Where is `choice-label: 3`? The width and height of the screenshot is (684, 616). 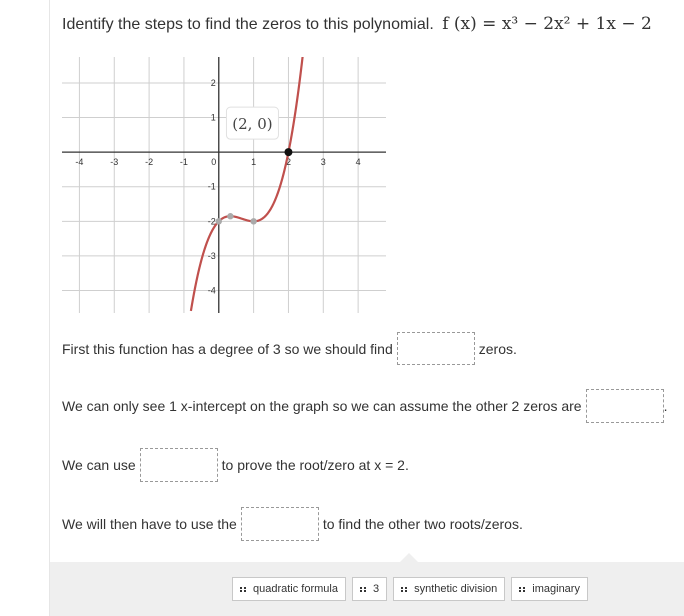
choice-label: 3 is located at coordinates (376, 589).